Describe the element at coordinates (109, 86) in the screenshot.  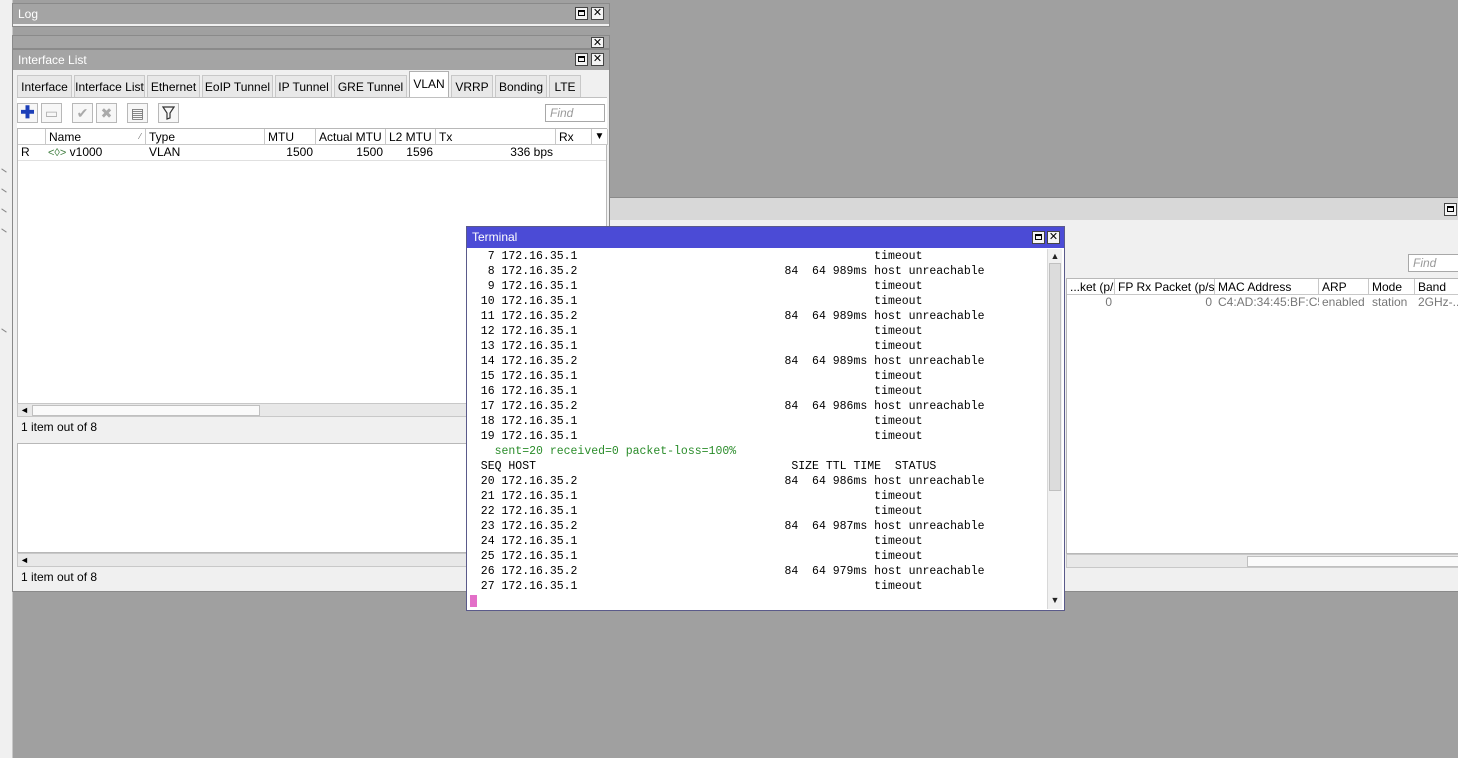
I see `tab-interface-list: Interface List` at that location.